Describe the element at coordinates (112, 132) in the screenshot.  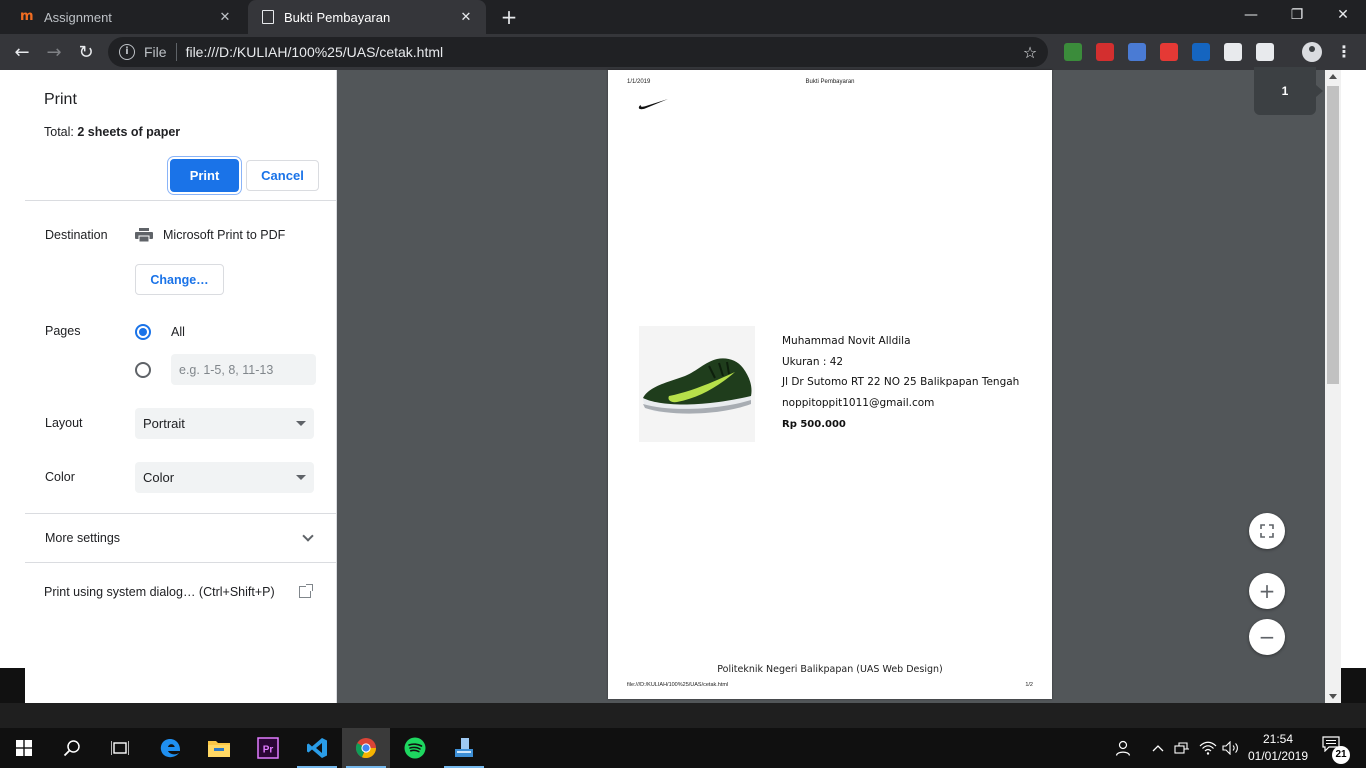
I see `sheet-total: Total: 2 sheets of paper` at that location.